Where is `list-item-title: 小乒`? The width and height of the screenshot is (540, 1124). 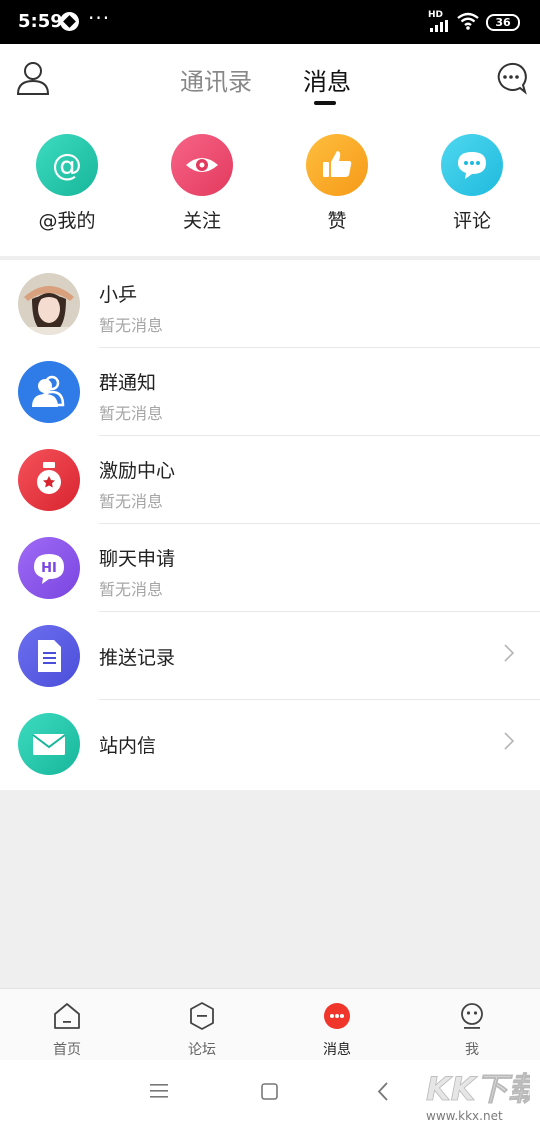
list-item-title: 小乒 is located at coordinates (118, 295).